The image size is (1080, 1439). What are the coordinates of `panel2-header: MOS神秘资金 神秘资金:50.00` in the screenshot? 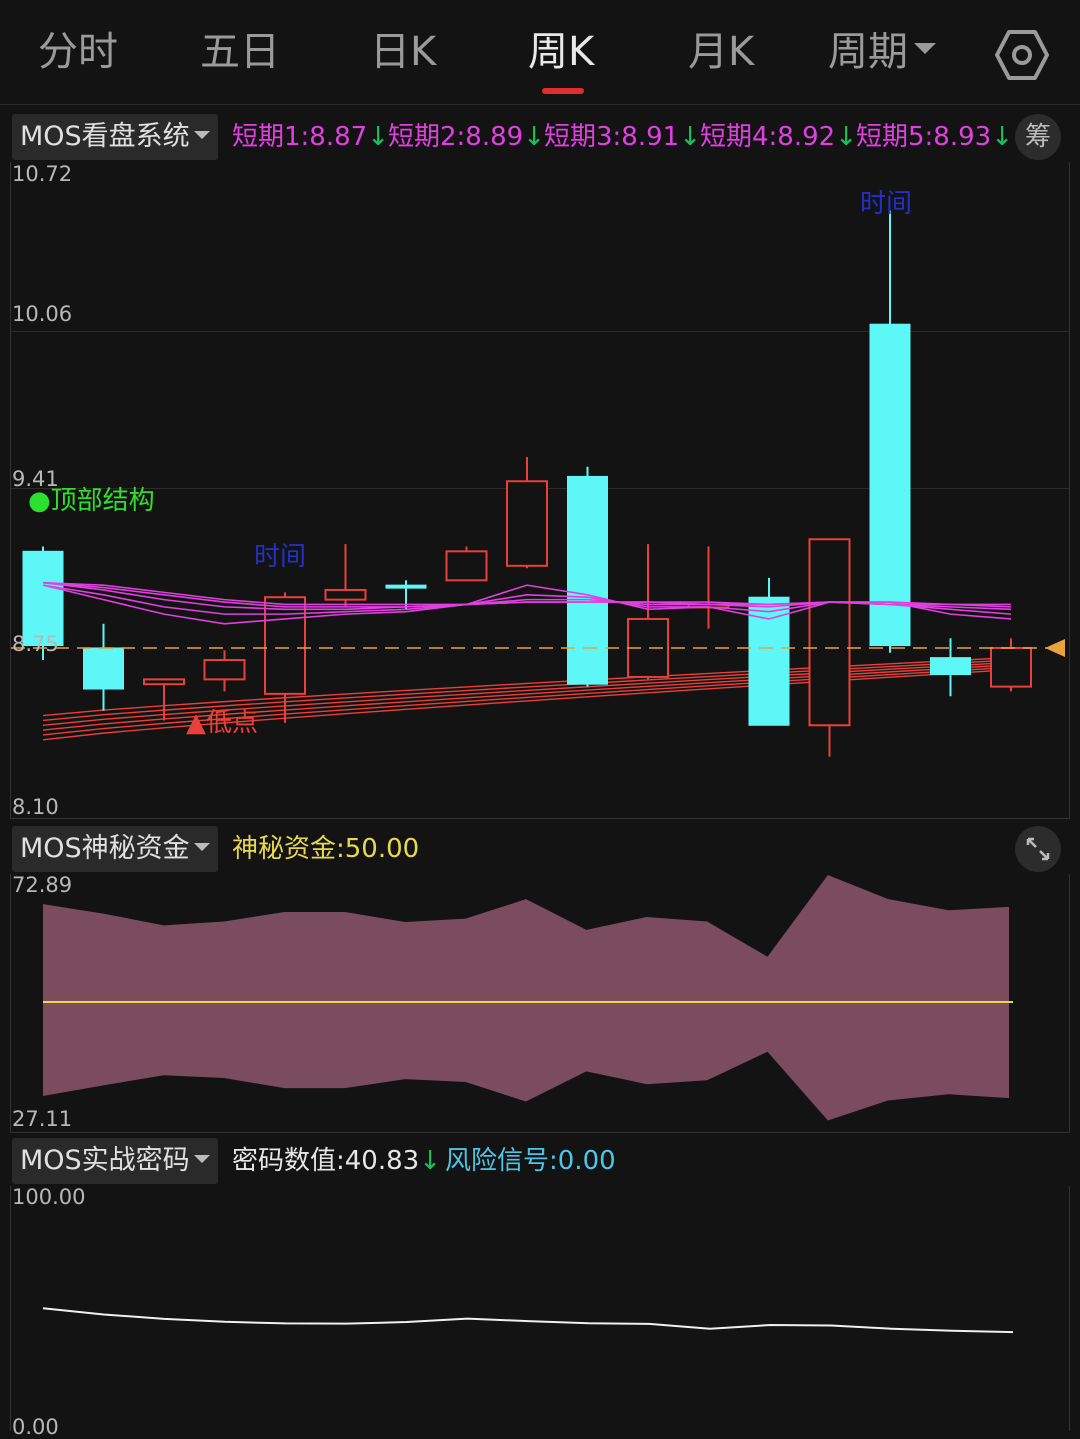 It's located at (540, 850).